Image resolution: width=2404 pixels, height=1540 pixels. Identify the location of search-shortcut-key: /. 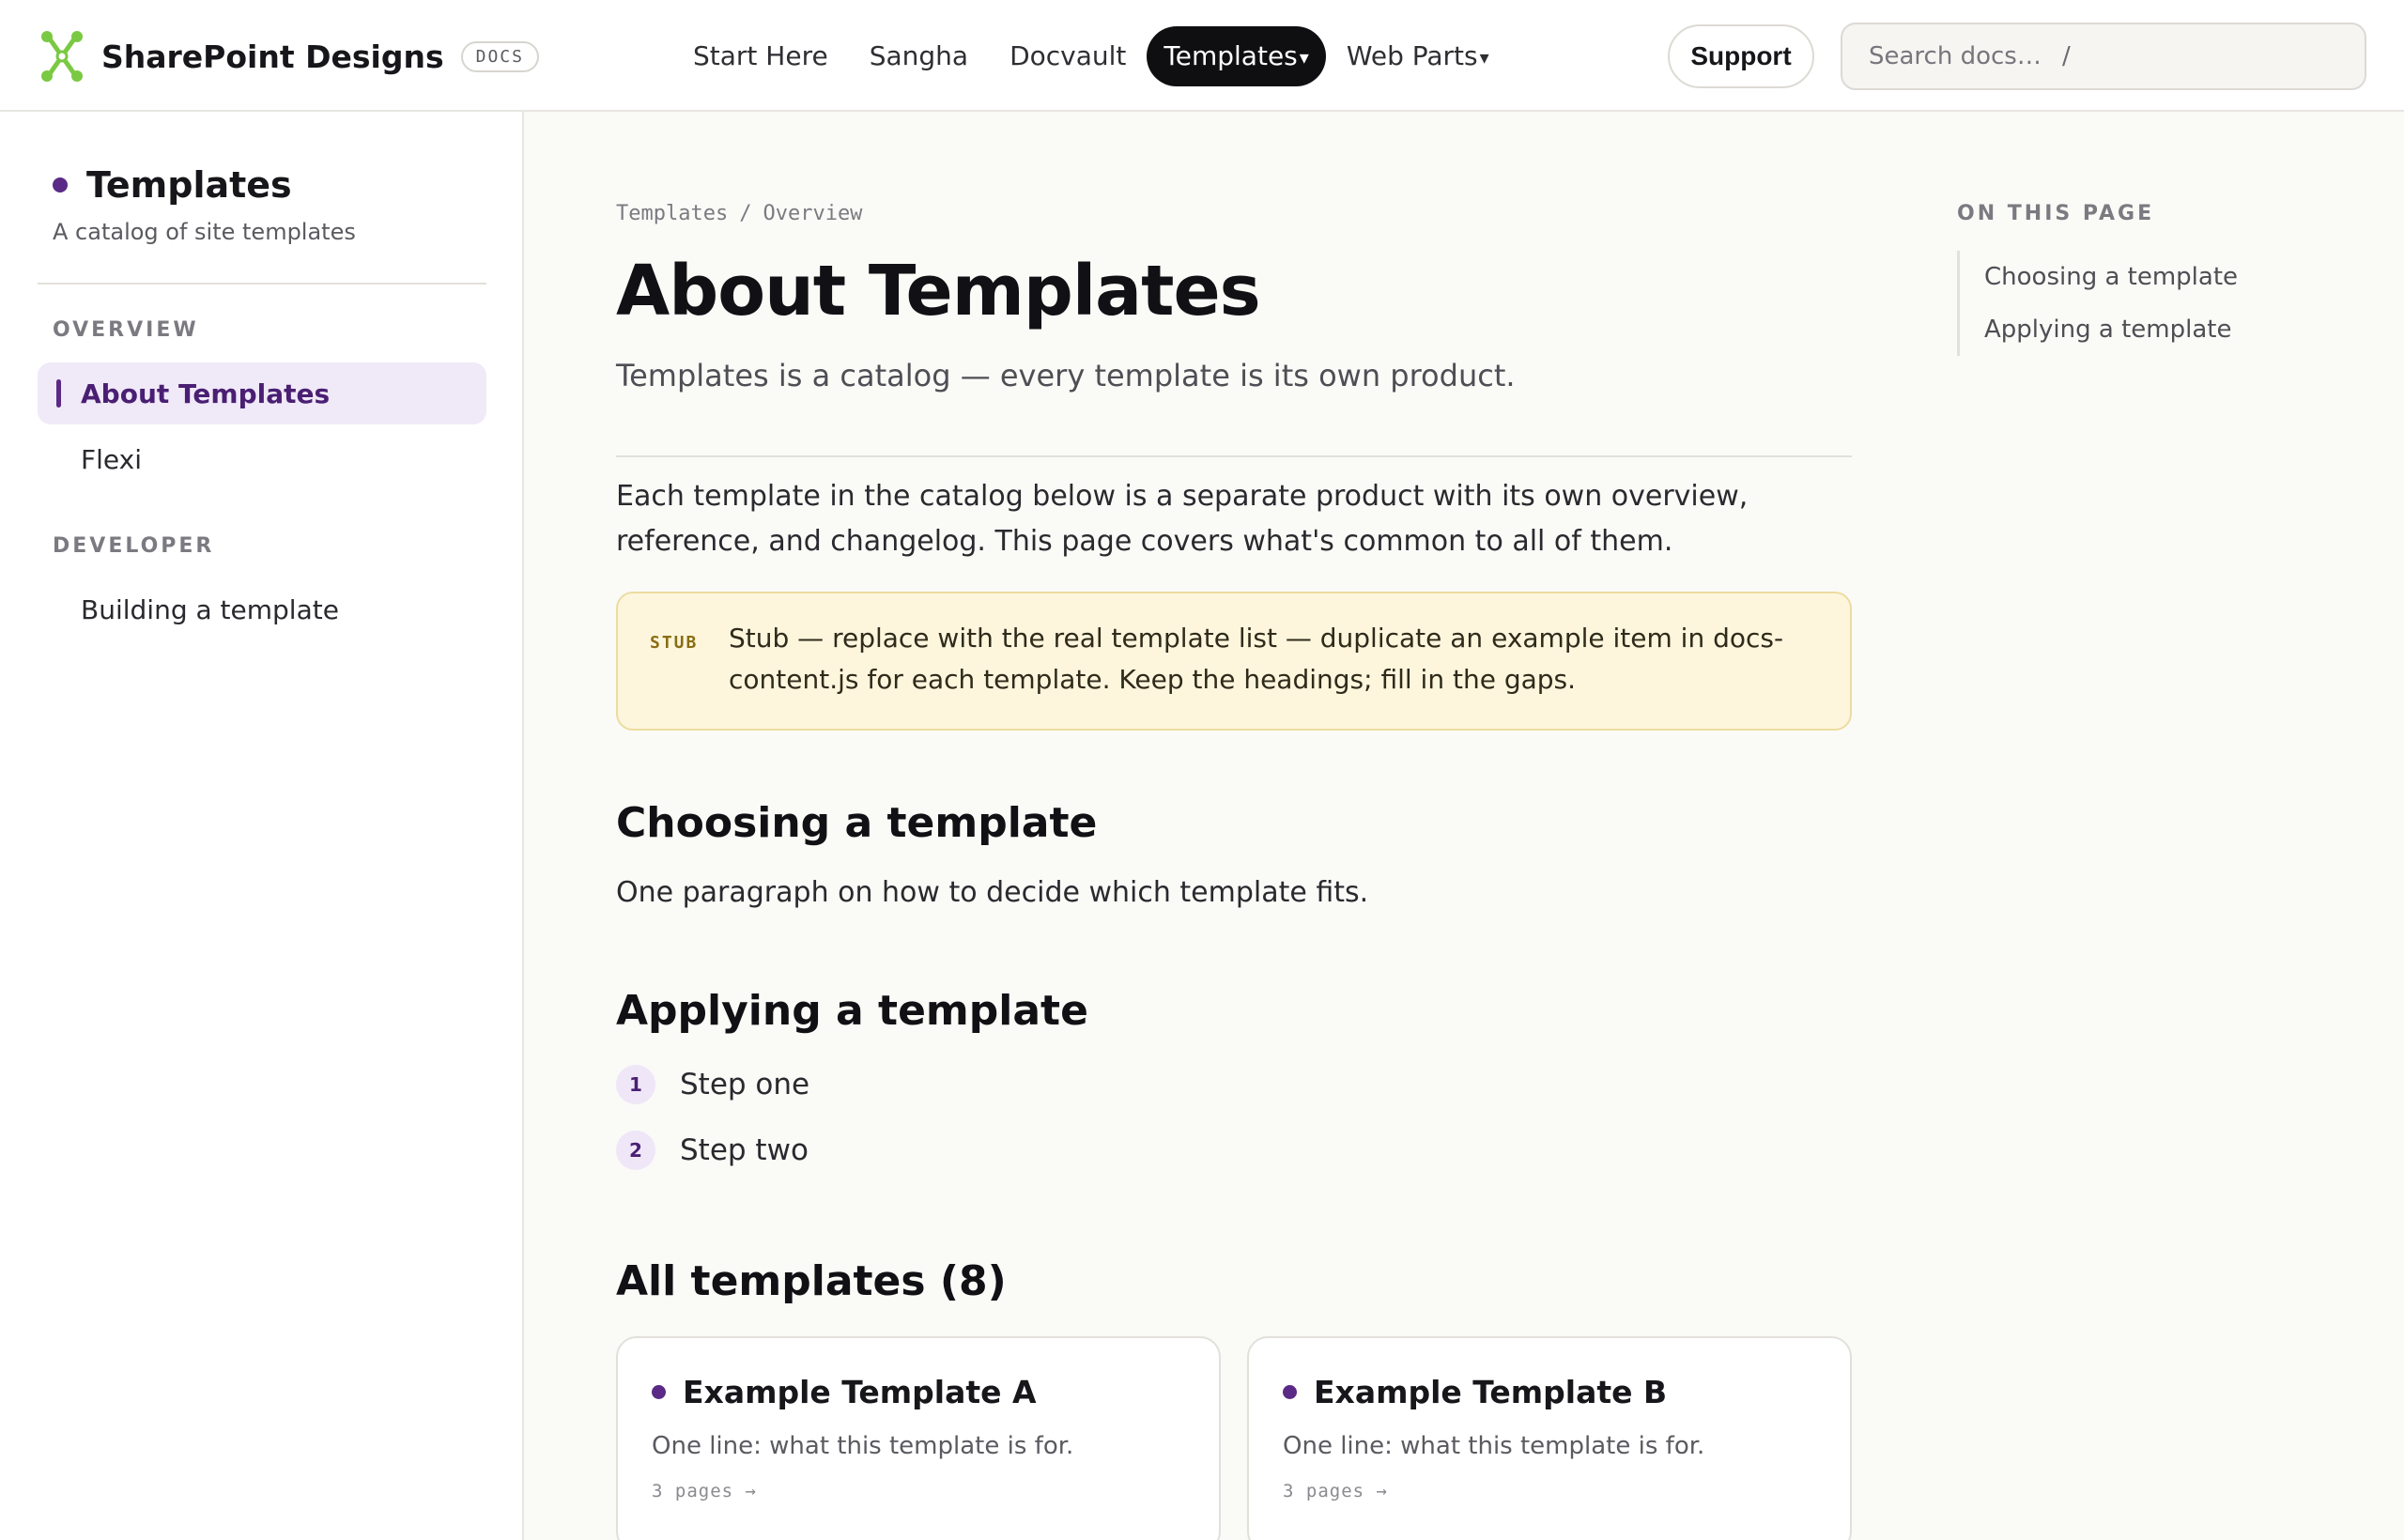
(2066, 56).